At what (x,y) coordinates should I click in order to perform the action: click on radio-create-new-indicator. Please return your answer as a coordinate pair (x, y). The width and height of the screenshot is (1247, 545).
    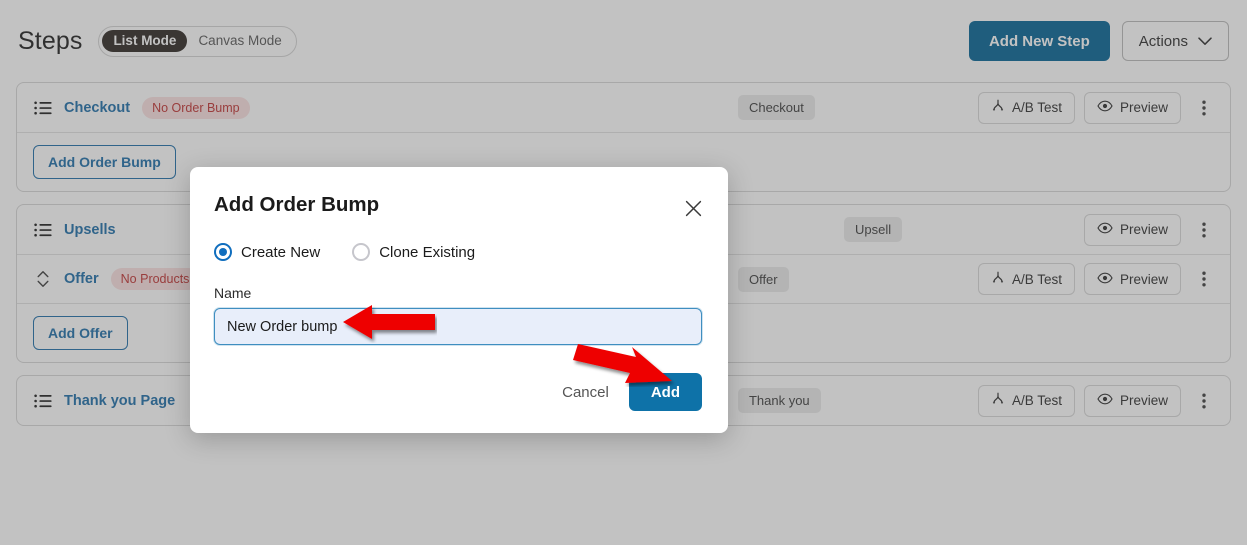
    Looking at the image, I should click on (223, 252).